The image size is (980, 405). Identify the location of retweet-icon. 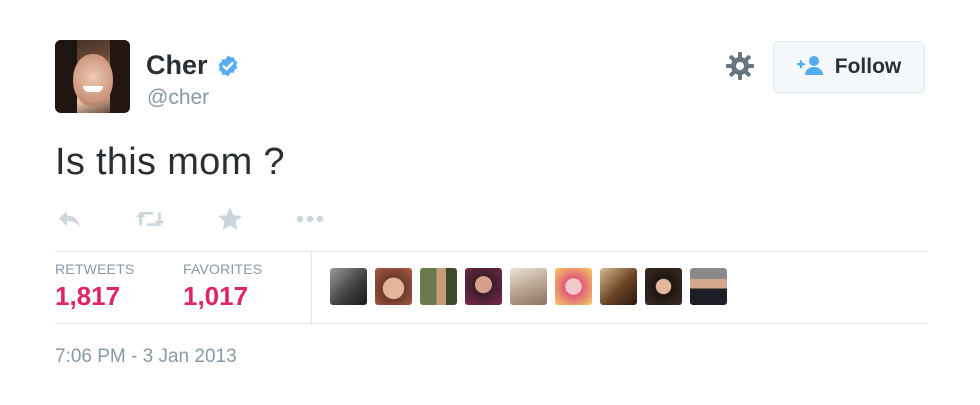
(150, 219).